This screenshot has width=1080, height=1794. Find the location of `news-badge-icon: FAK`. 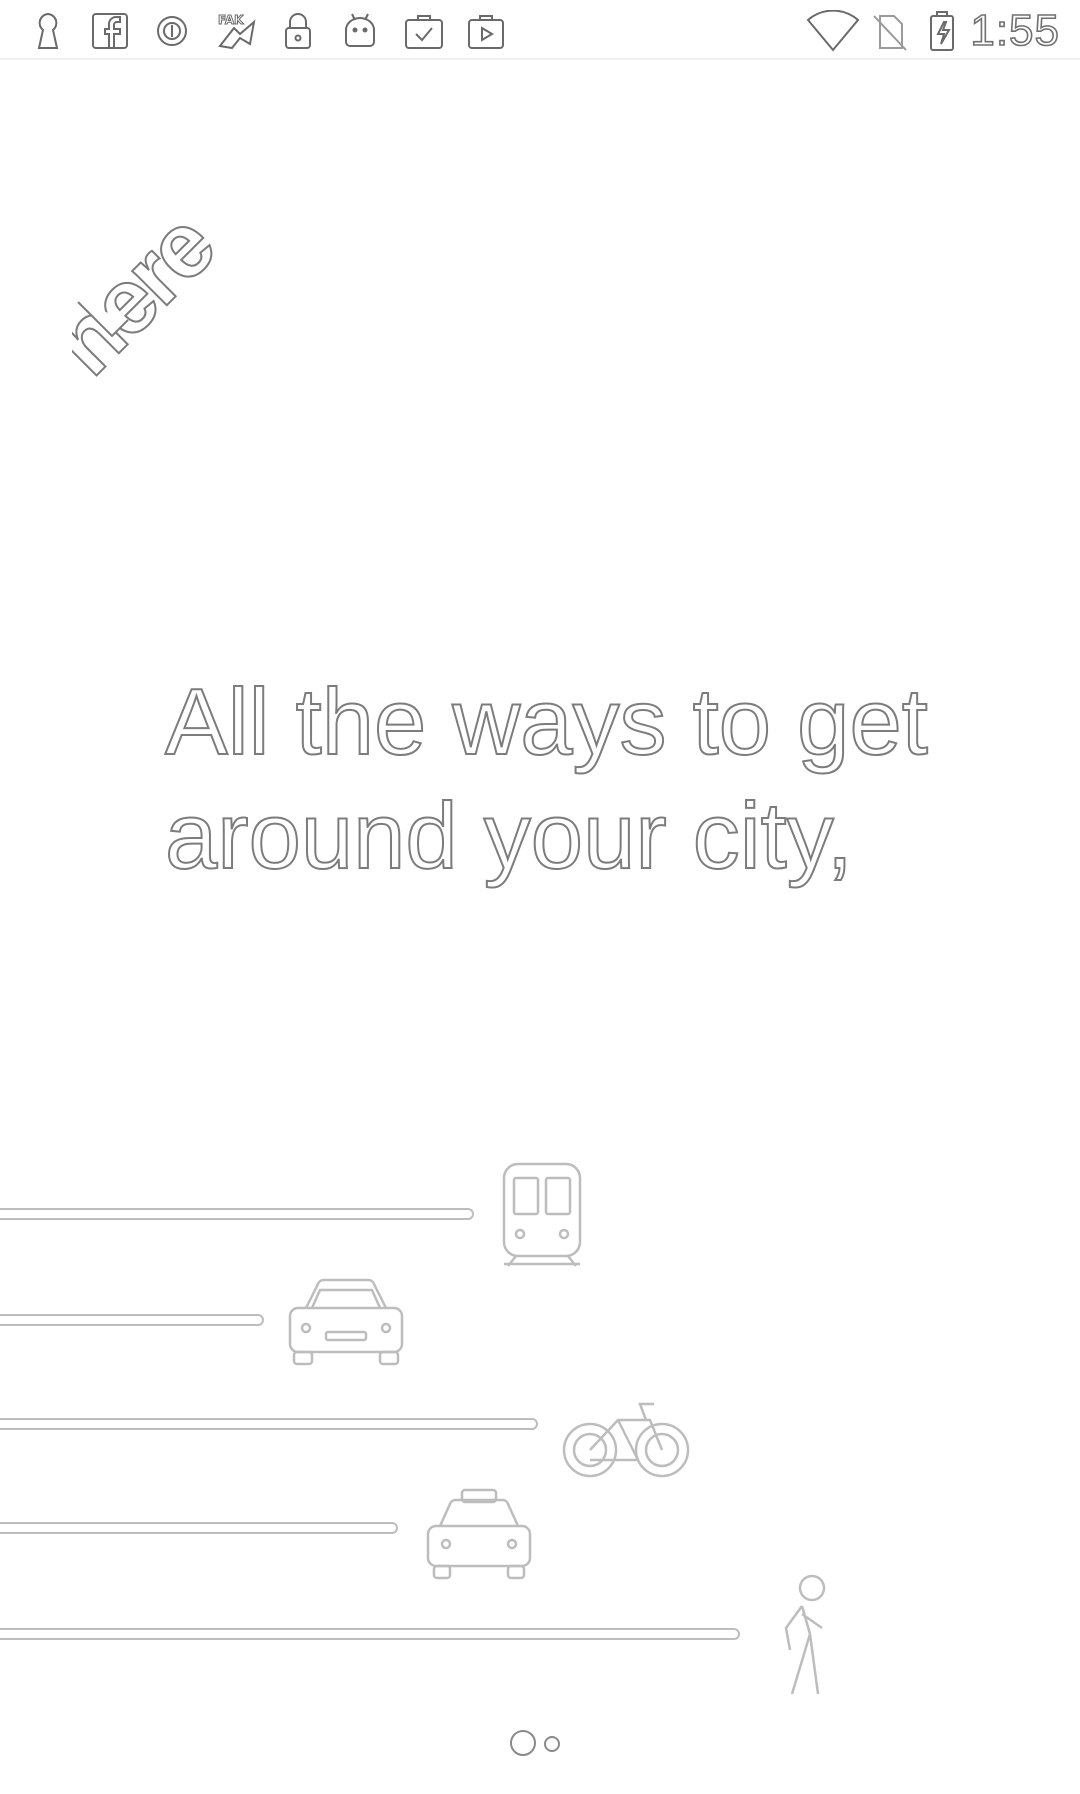

news-badge-icon: FAK is located at coordinates (237, 31).